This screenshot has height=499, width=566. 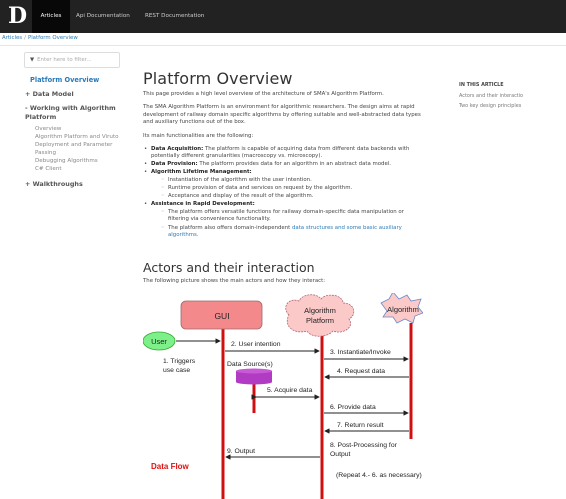 I want to click on page-title: Platform Overview, so click(x=218, y=78).